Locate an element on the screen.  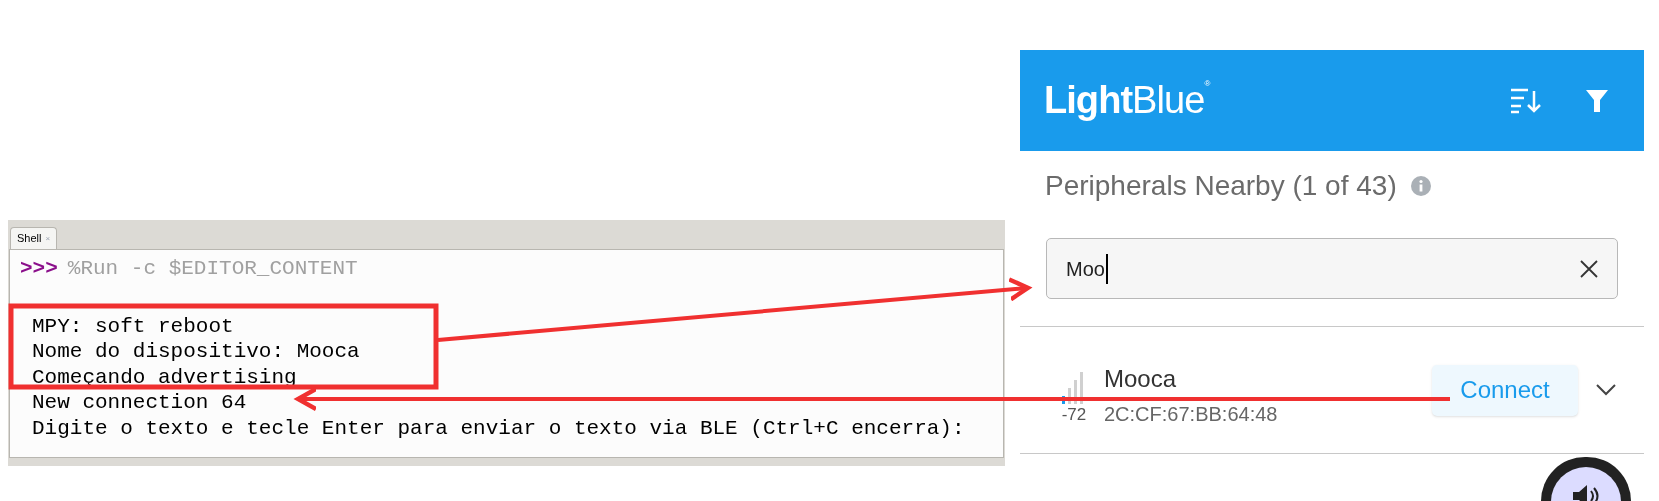
app-logo: LightBlue® is located at coordinates (1127, 100).